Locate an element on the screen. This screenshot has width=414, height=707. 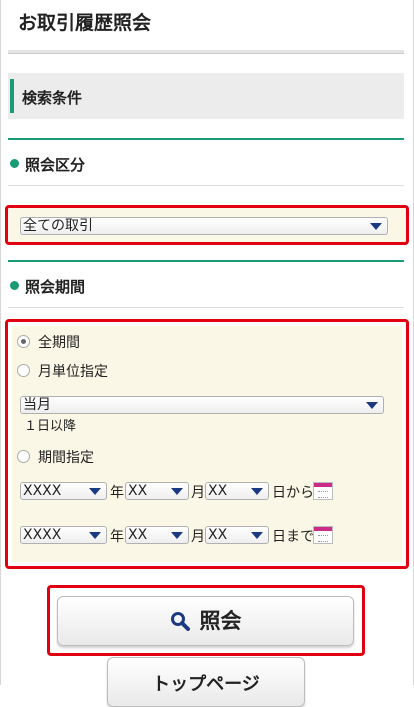
from-day-value: XX is located at coordinates (218, 491).